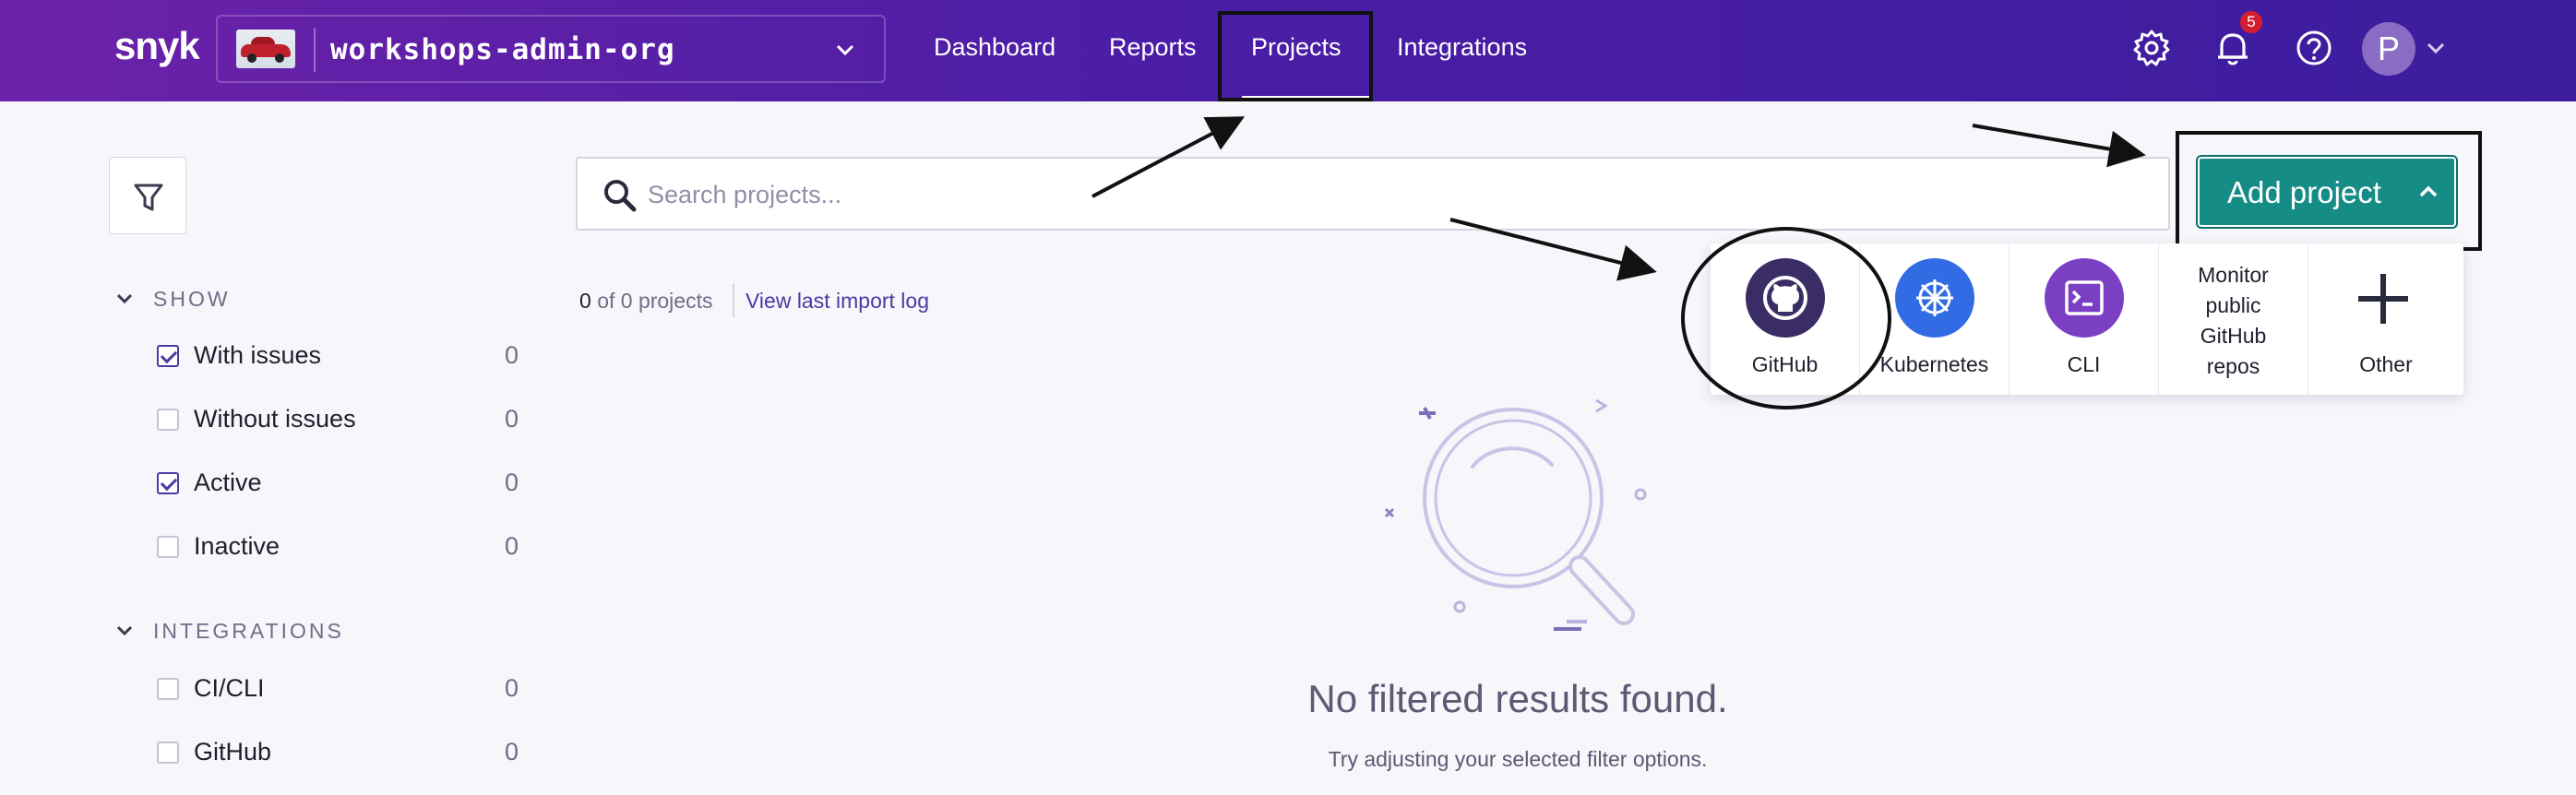 Image resolution: width=2576 pixels, height=795 pixels. I want to click on add-project-label: Add project, so click(2304, 192).